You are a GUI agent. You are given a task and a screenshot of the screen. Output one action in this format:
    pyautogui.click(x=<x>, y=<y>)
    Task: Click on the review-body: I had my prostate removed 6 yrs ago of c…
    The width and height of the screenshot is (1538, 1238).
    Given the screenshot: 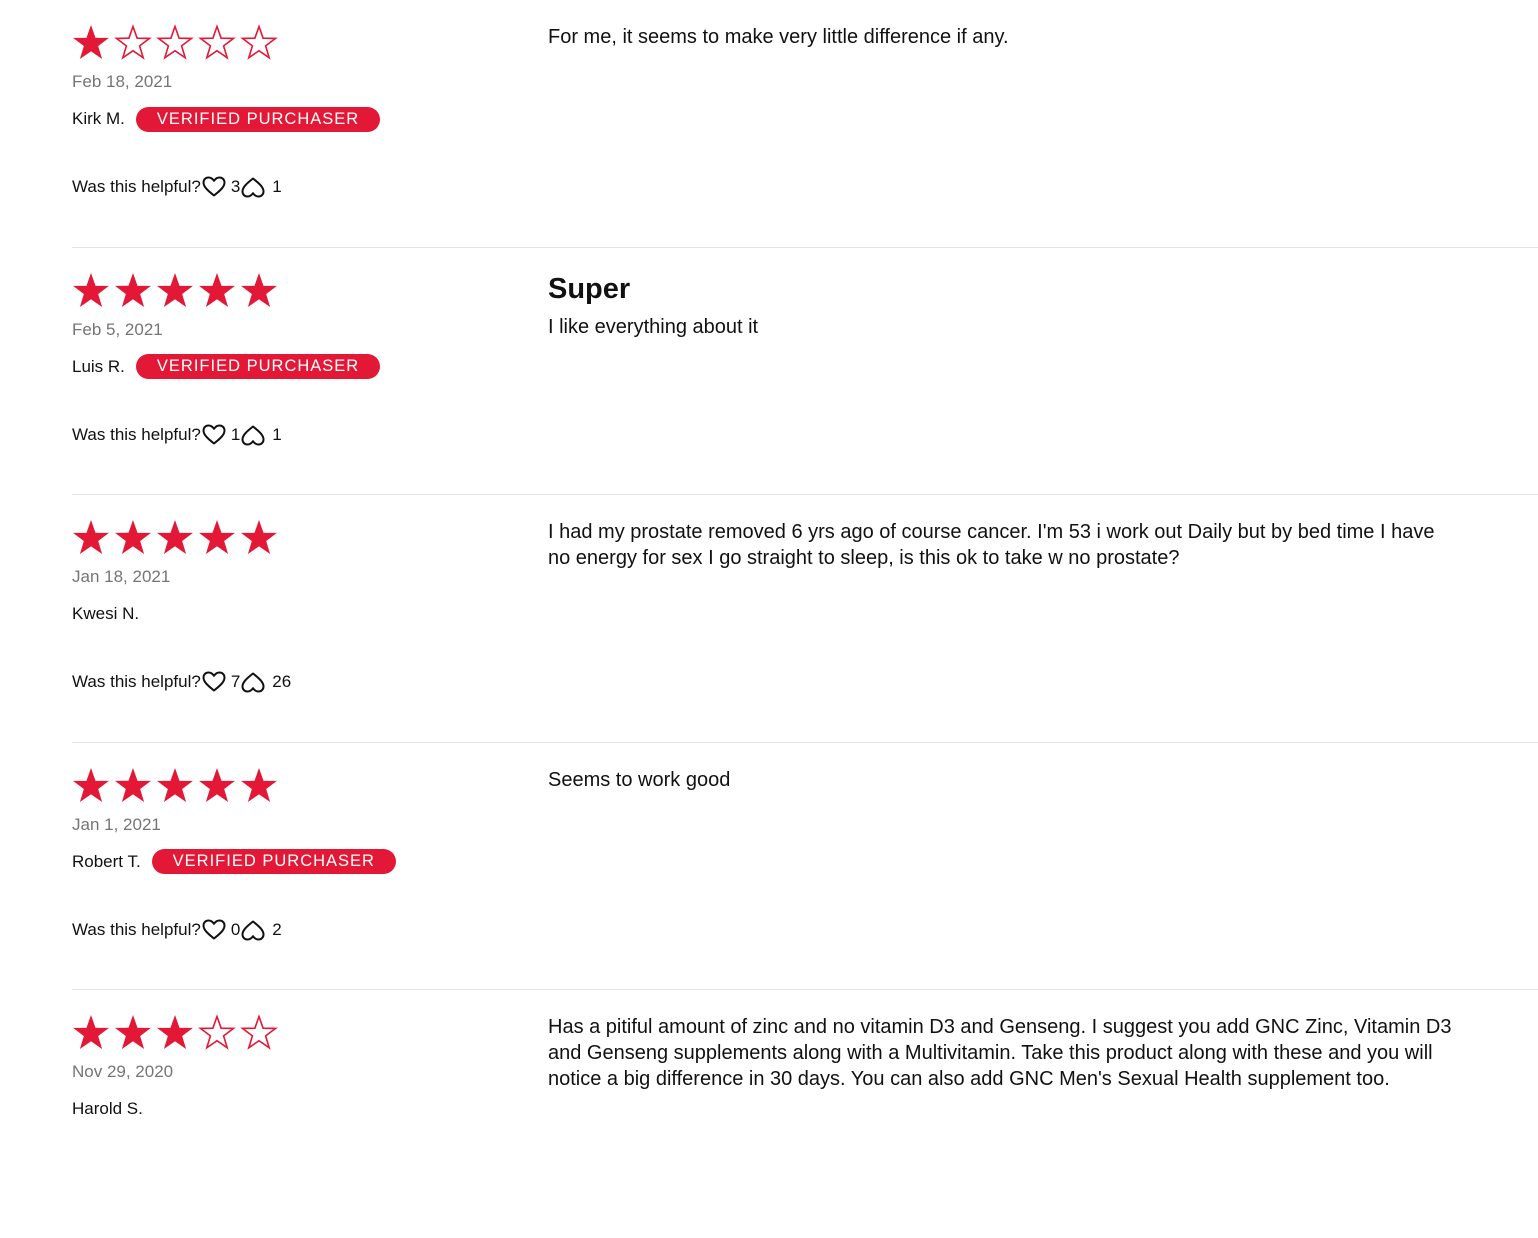 What is the action you would take?
    pyautogui.click(x=991, y=545)
    